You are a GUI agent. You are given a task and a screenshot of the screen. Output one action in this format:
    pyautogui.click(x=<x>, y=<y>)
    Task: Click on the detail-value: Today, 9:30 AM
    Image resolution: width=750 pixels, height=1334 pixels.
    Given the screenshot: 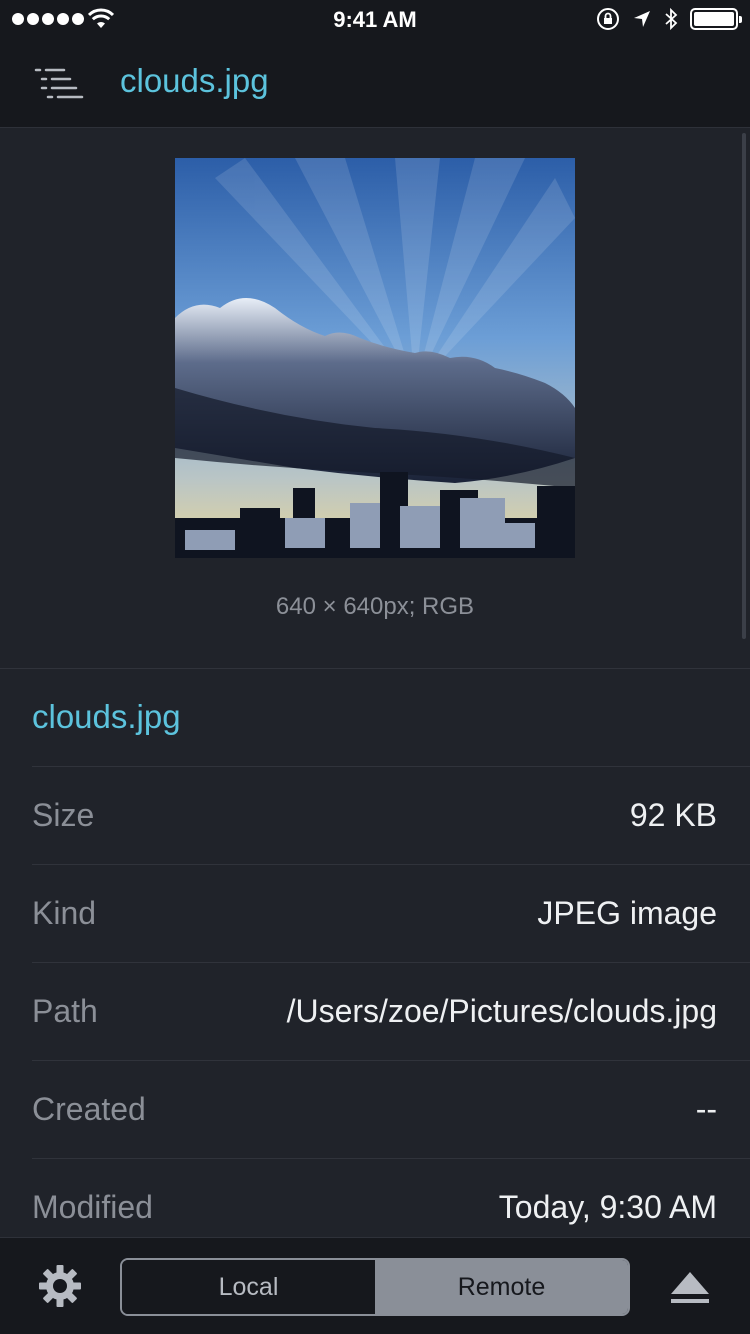 What is the action you would take?
    pyautogui.click(x=607, y=1207)
    